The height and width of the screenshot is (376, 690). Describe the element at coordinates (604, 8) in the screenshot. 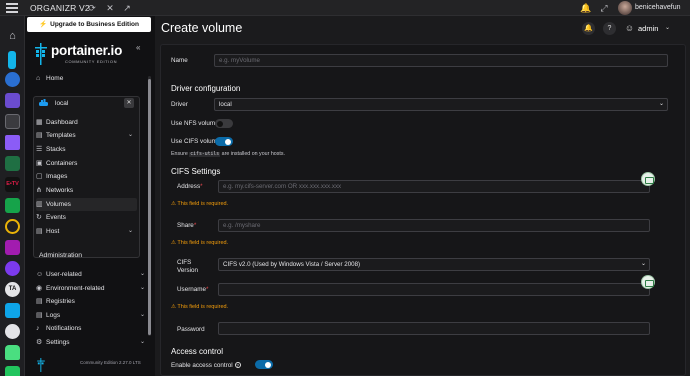

I see `expand-icon: ⤢` at that location.